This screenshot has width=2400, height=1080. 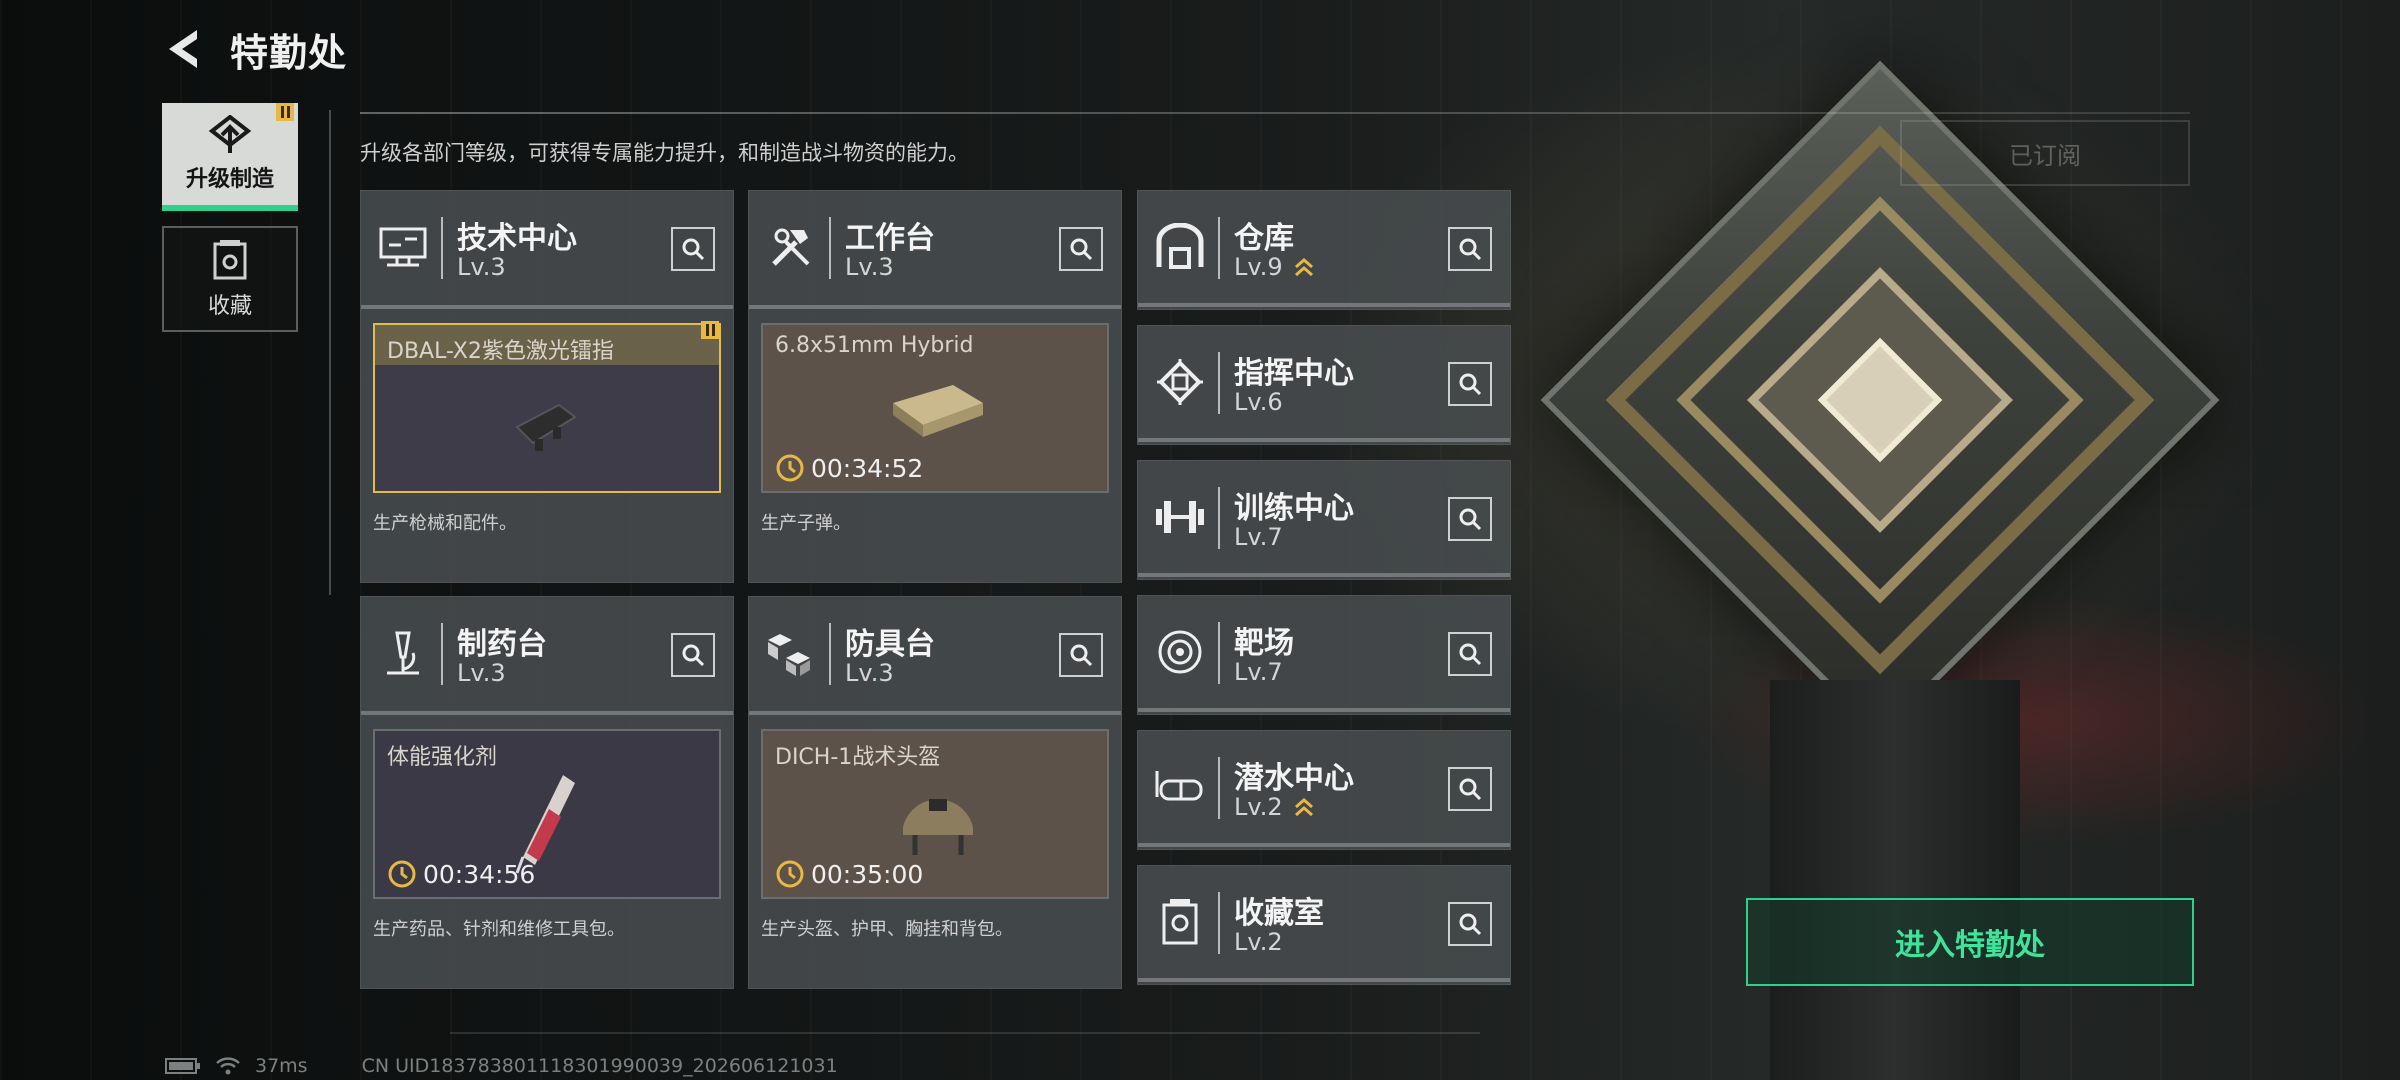 I want to click on trophy-case-icon, so click(x=1180, y=922).